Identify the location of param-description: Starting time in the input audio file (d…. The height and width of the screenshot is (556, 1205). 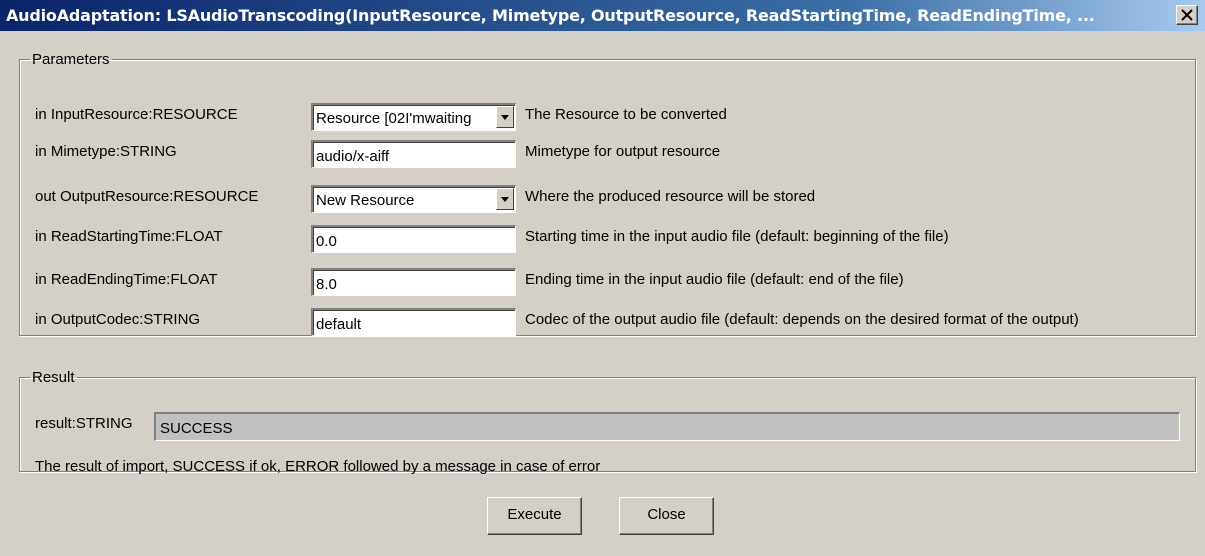
(737, 236).